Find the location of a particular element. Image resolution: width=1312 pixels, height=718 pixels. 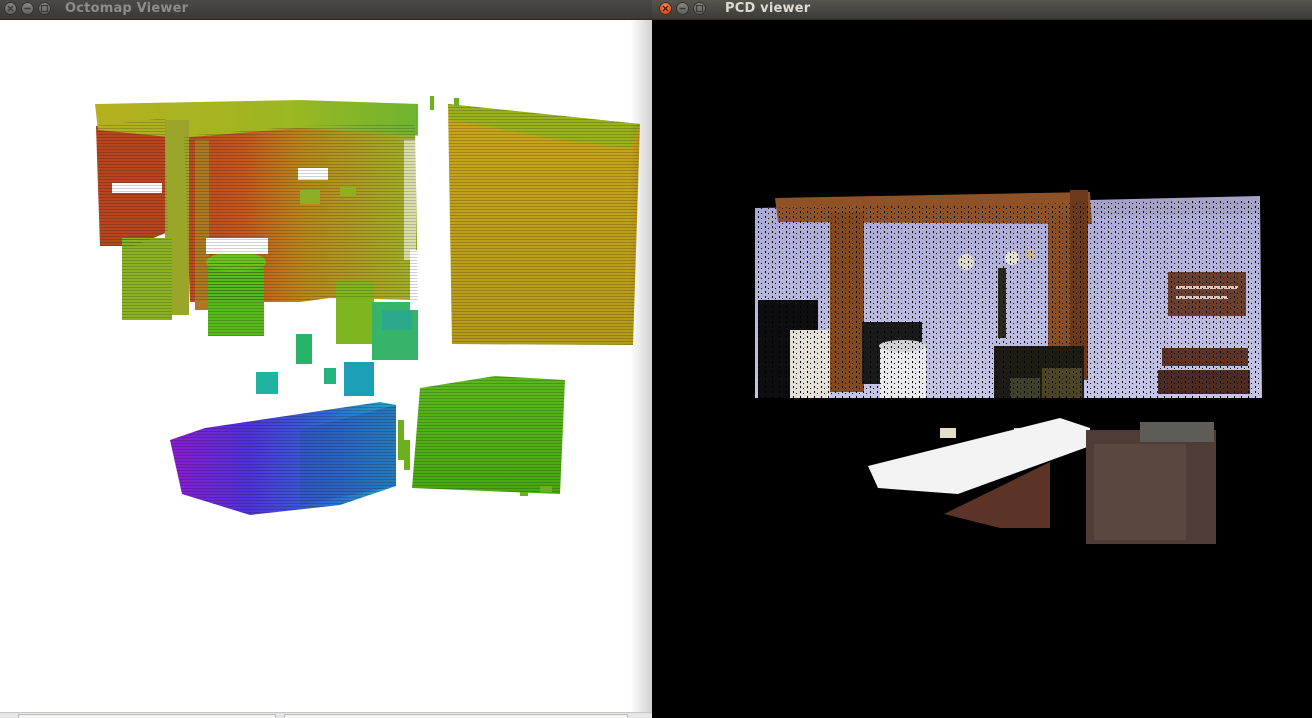

window-title: PCD viewer is located at coordinates (768, 8).